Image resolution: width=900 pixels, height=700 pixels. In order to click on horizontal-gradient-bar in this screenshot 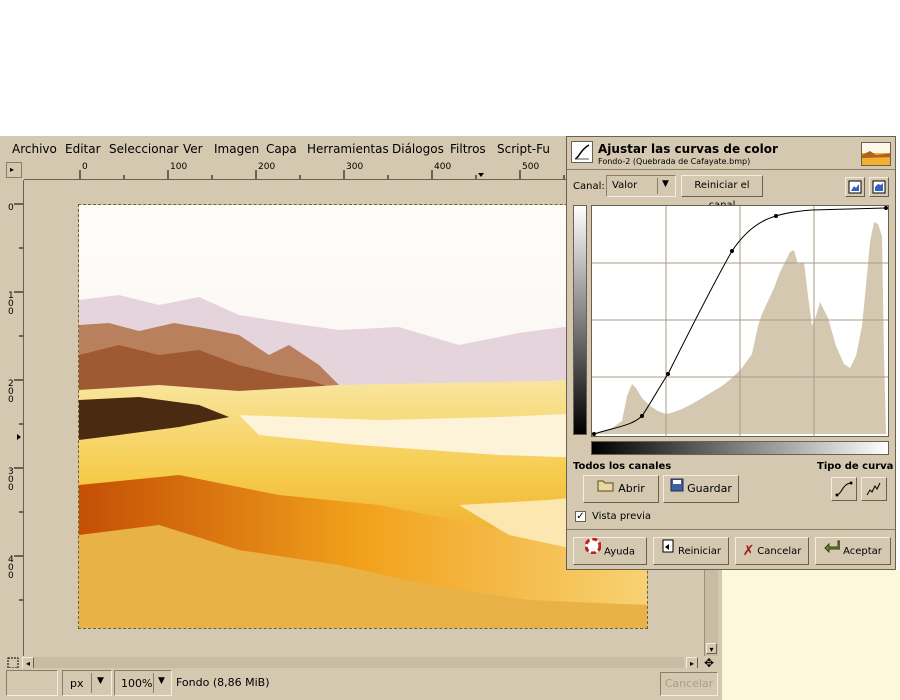, I will do `click(740, 448)`.